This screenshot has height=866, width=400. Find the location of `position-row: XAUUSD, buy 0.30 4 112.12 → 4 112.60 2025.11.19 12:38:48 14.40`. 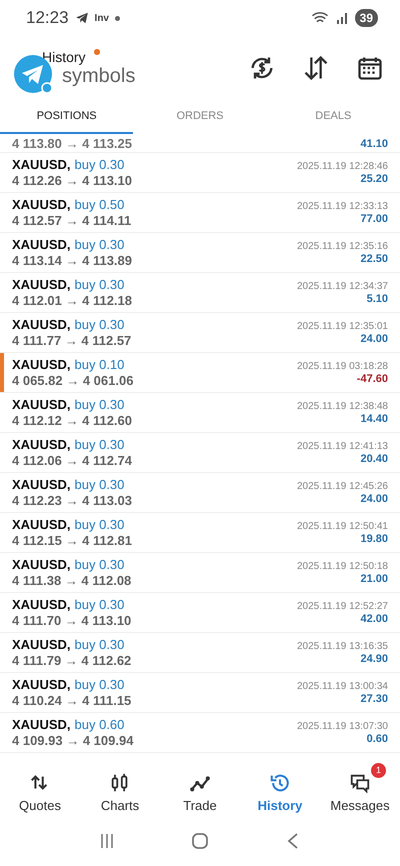

position-row: XAUUSD, buy 0.30 4 112.12 → 4 112.60 2025.11.19 12:38:48 14.40 is located at coordinates (200, 413).